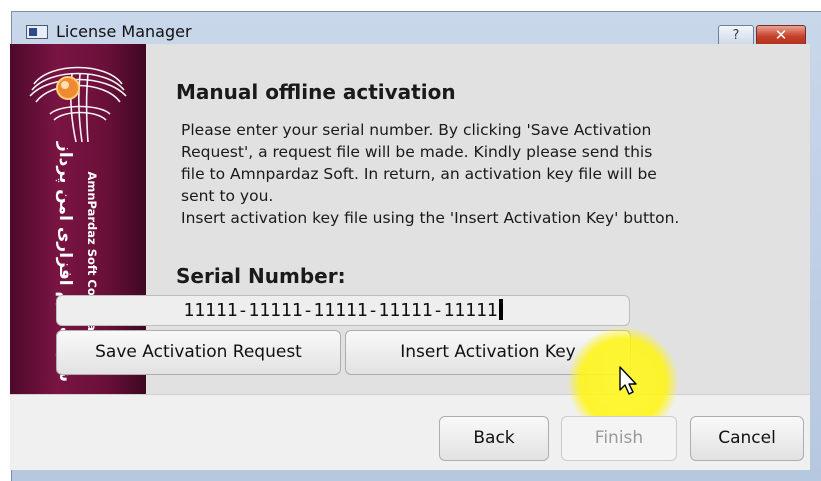 Image resolution: width=821 pixels, height=481 pixels. What do you see at coordinates (781, 35) in the screenshot?
I see `close-button: ✕` at bounding box center [781, 35].